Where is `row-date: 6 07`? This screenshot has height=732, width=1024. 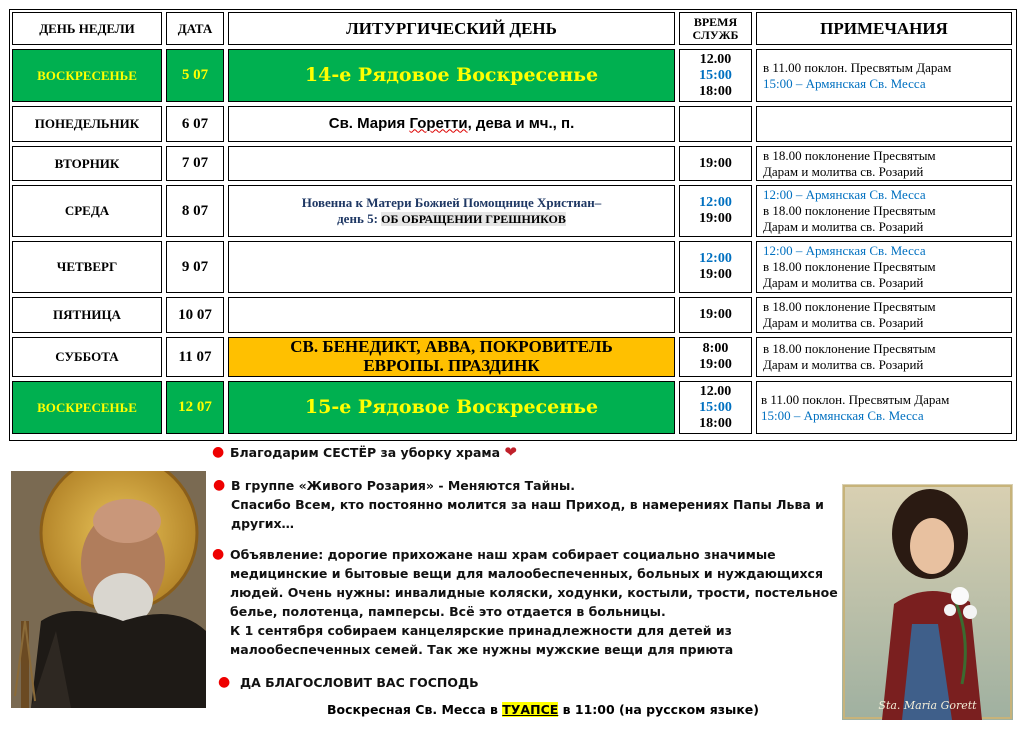 row-date: 6 07 is located at coordinates (195, 124).